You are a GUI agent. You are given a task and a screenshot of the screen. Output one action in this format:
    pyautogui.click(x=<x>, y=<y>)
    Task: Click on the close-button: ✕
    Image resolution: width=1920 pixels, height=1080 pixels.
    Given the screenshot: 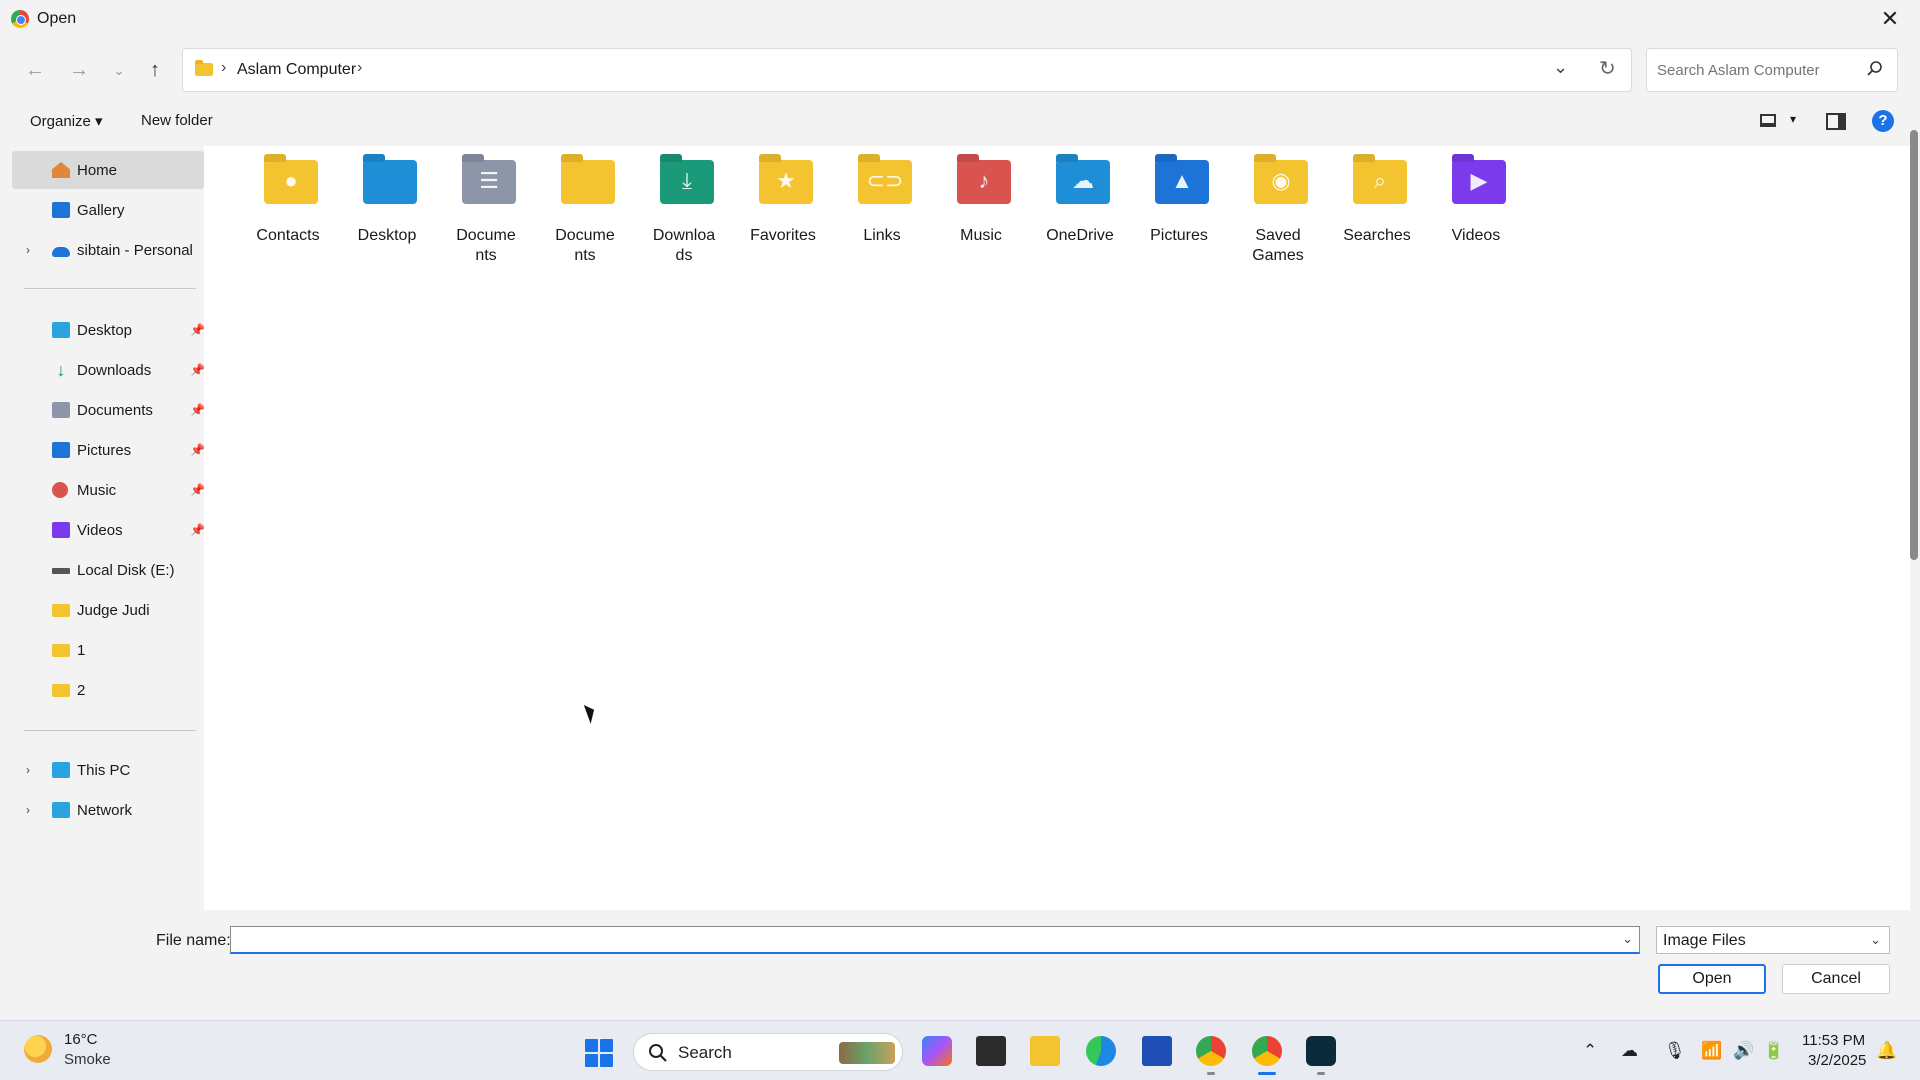 What is the action you would take?
    pyautogui.click(x=1890, y=19)
    